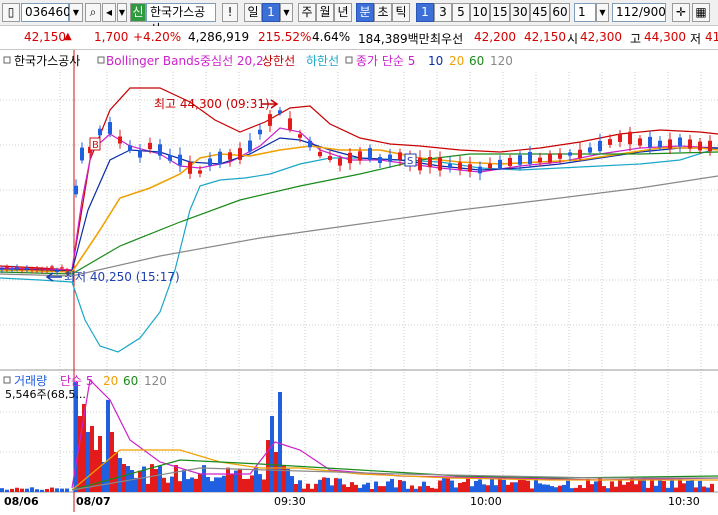 The height and width of the screenshot is (515, 718). What do you see at coordinates (230, 12) in the screenshot?
I see `alert-button: !` at bounding box center [230, 12].